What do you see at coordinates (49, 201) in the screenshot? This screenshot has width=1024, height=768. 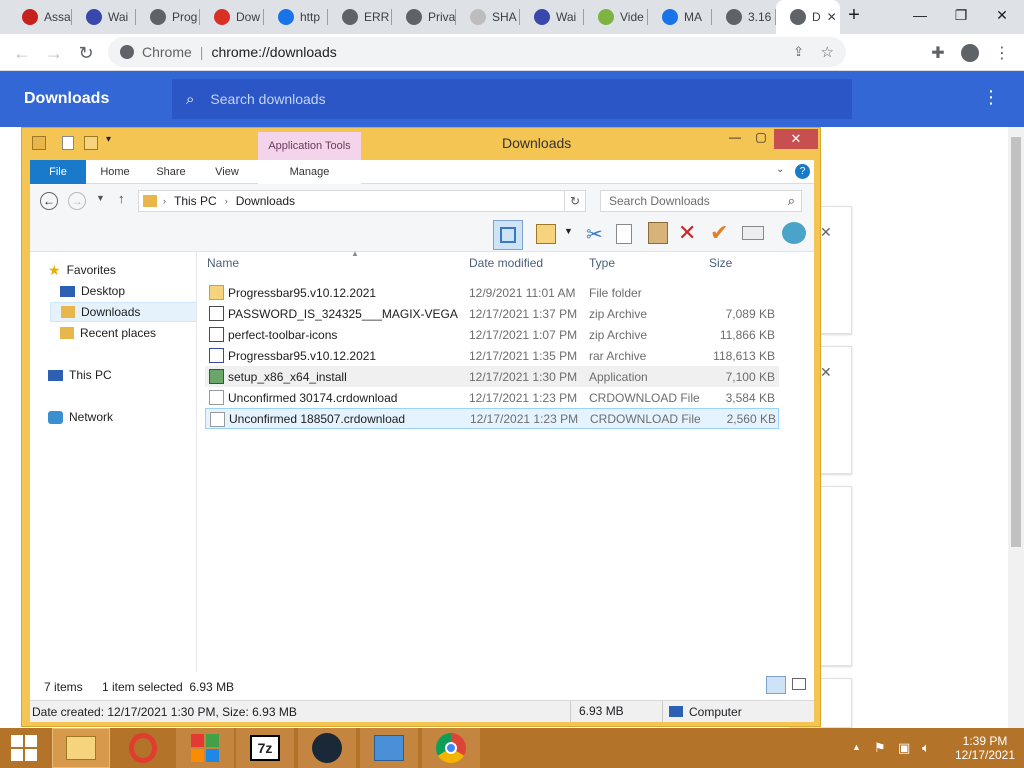 I see `back-icon: ←` at bounding box center [49, 201].